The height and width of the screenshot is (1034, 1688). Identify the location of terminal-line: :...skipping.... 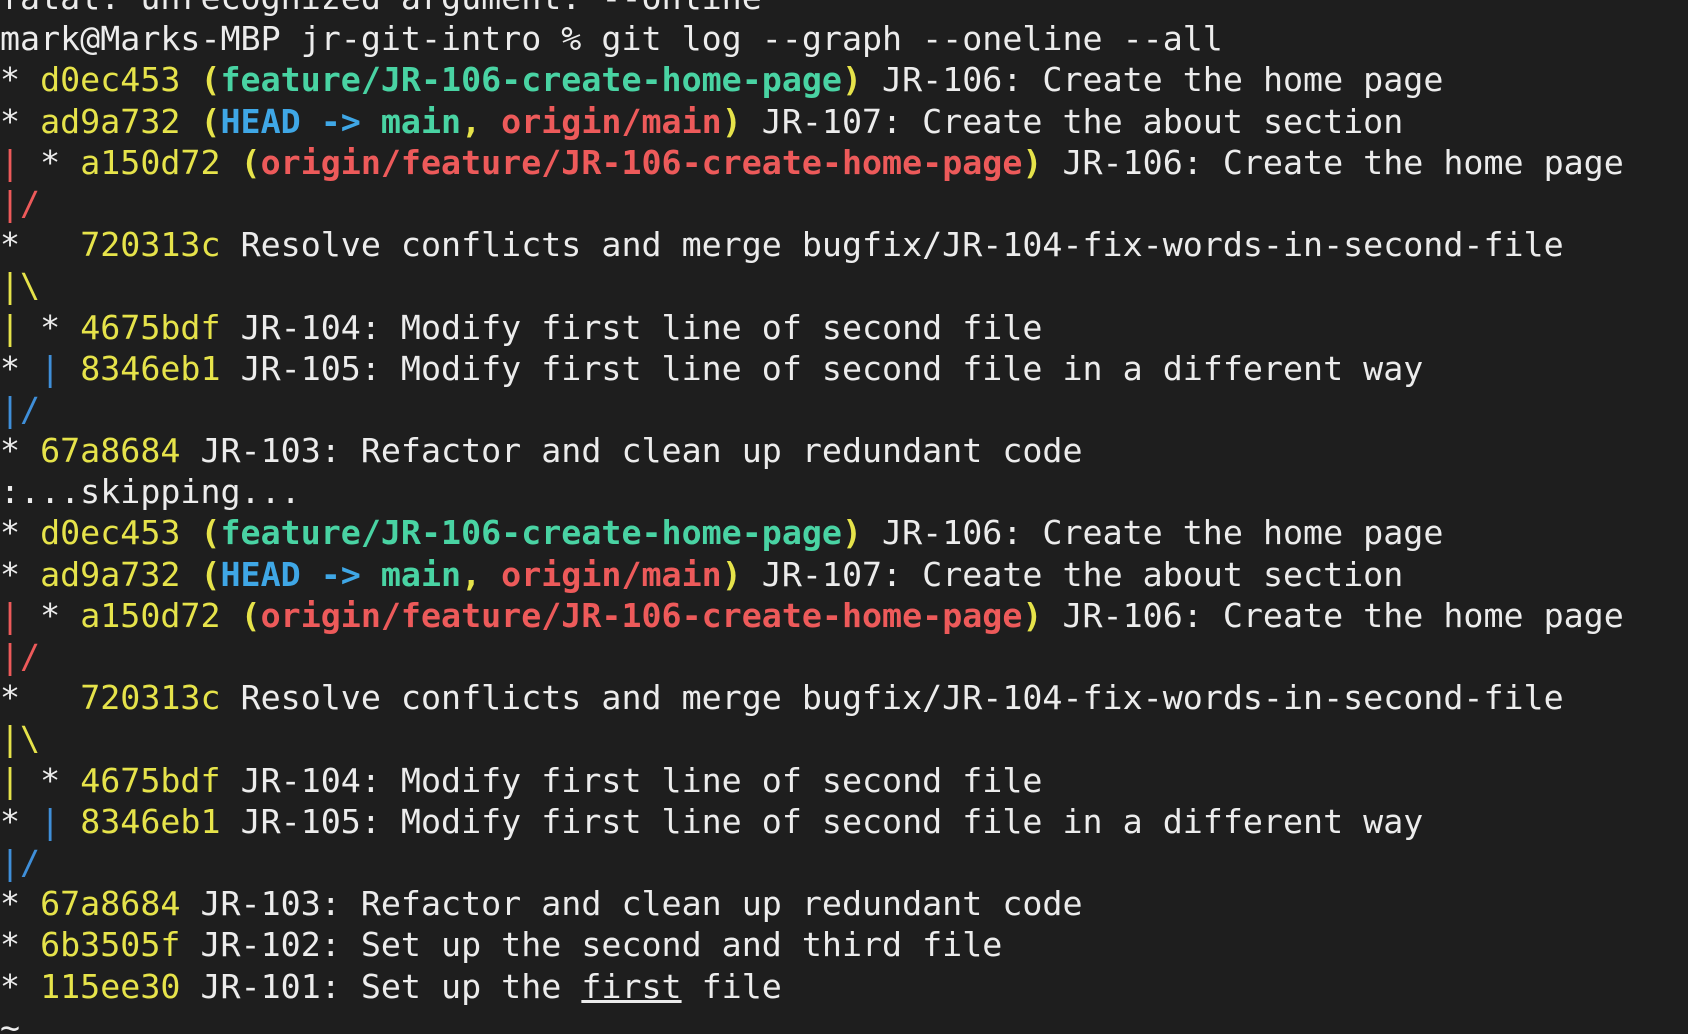
(812, 491).